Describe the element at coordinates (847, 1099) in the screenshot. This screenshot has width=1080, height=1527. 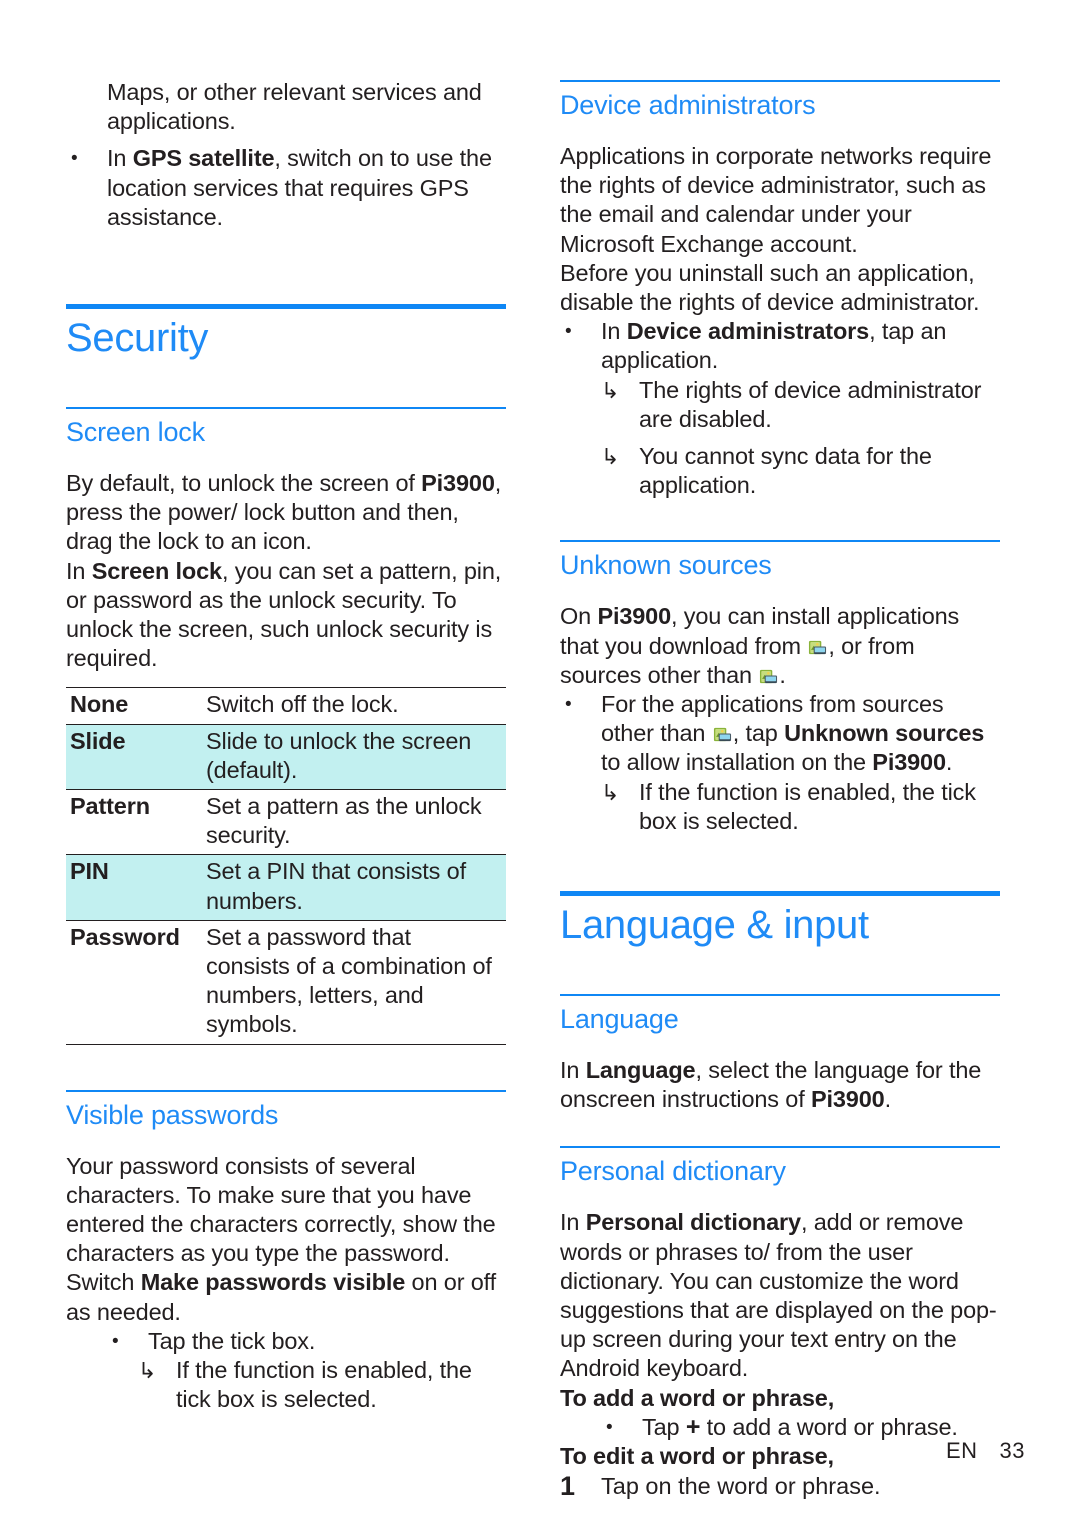
I see `lang-bold-2: Pi3900` at that location.